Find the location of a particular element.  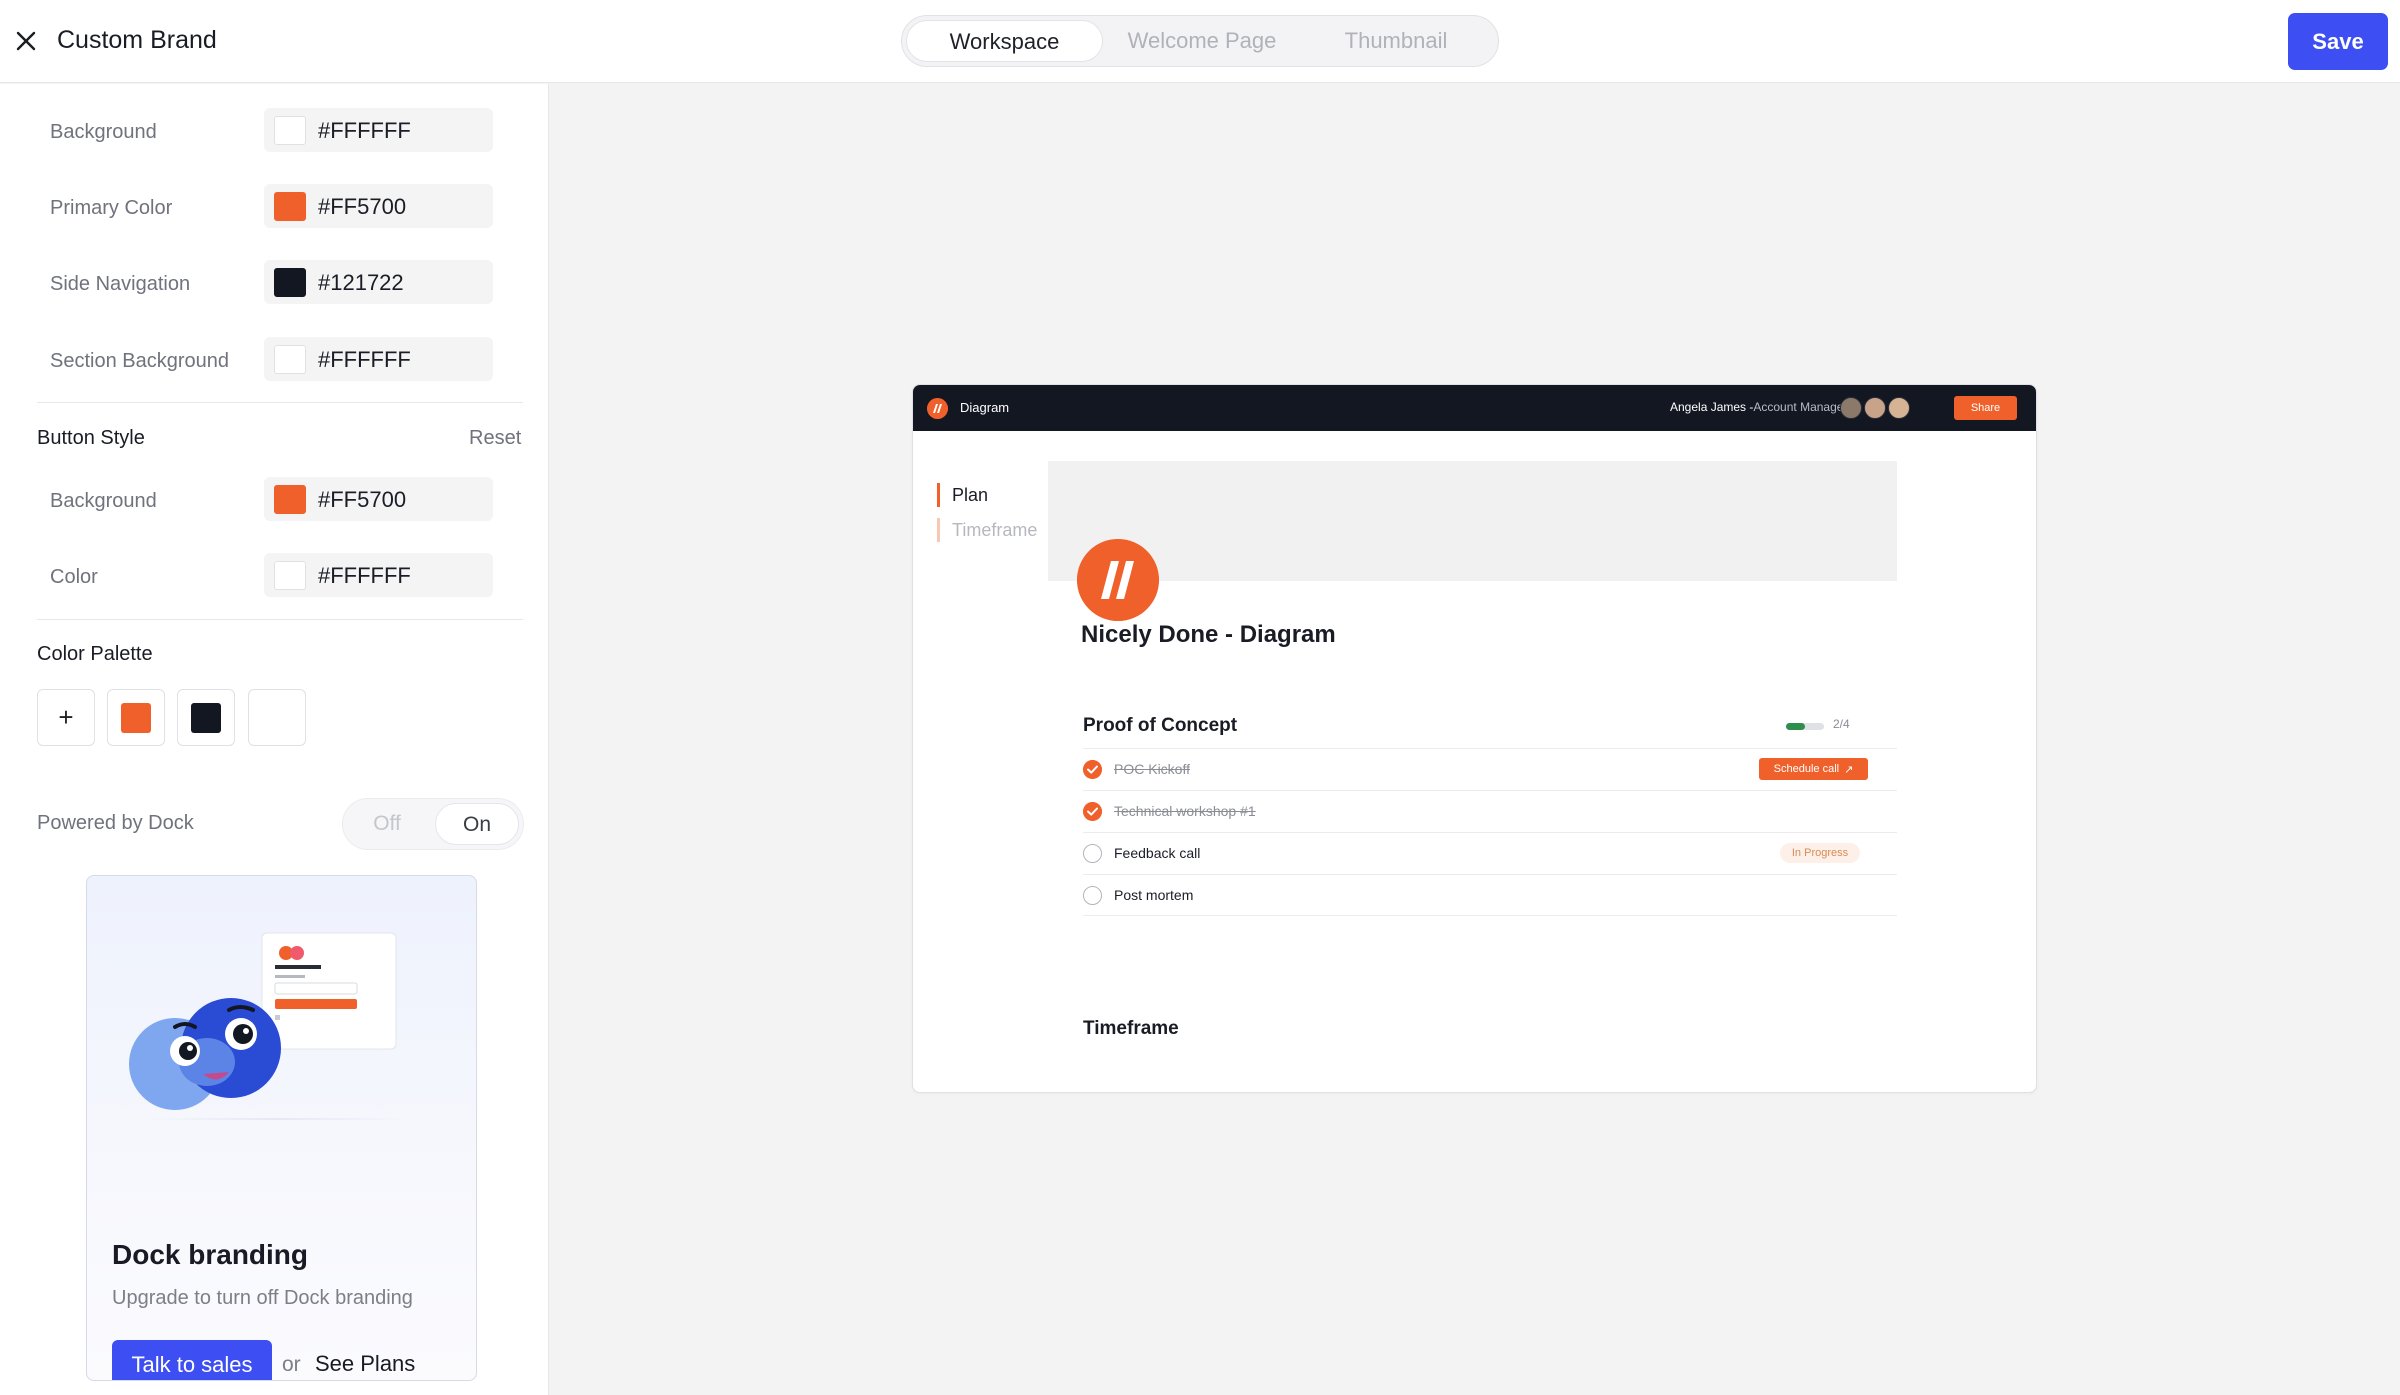

section-title: Proof of Concept is located at coordinates (1160, 725).